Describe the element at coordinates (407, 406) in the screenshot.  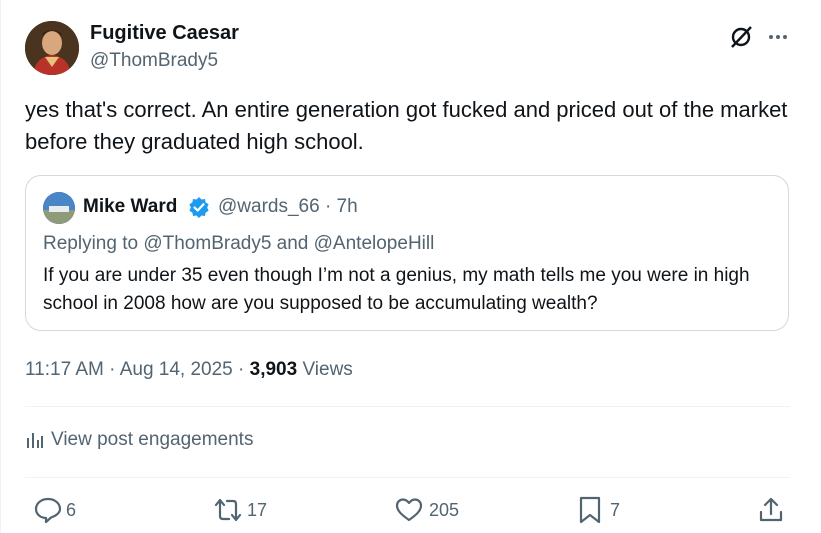
I see `divider-top` at that location.